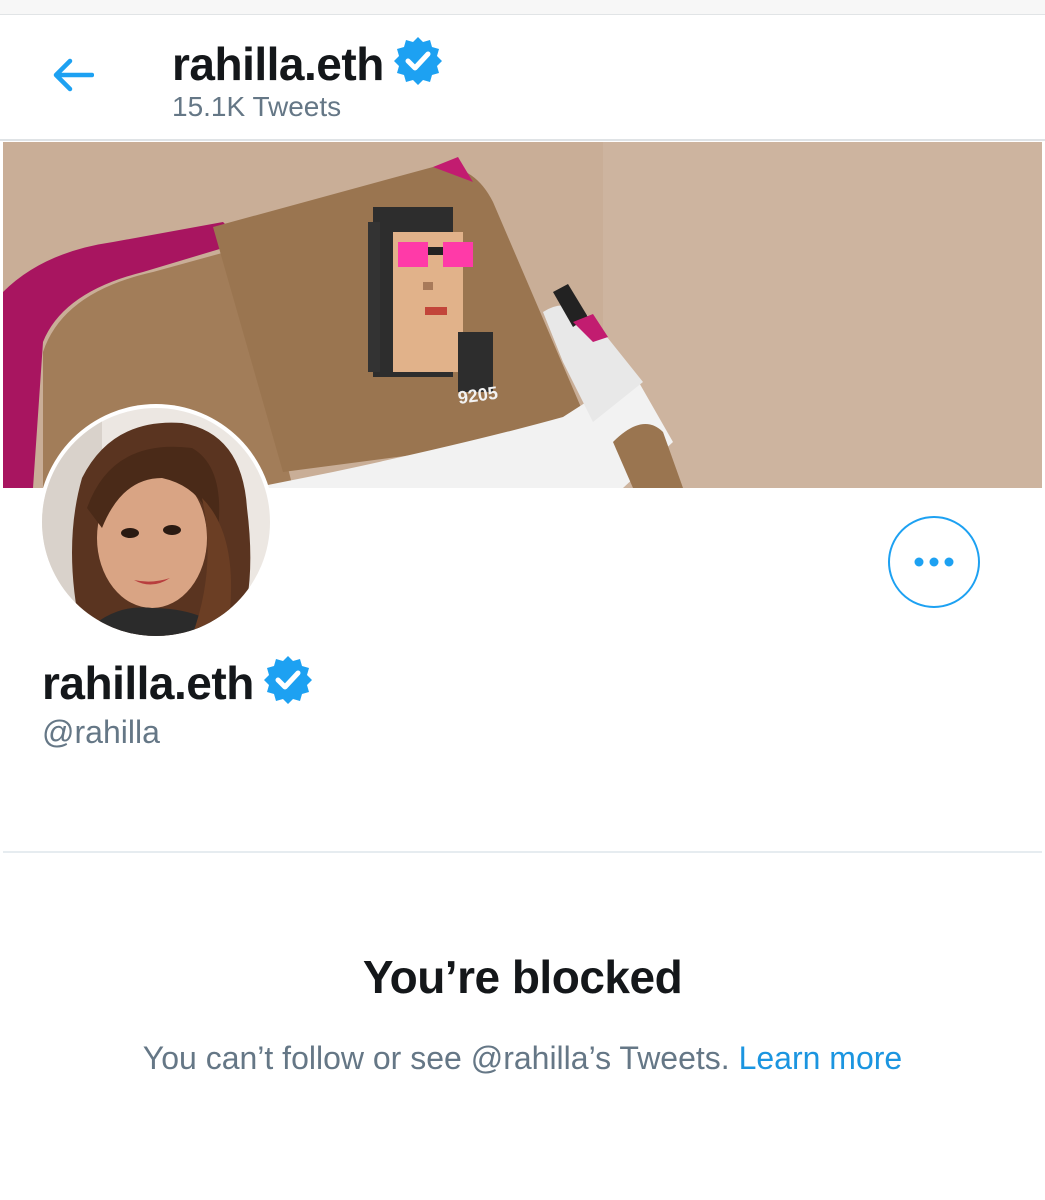 The height and width of the screenshot is (1200, 1045). What do you see at coordinates (522, 852) in the screenshot?
I see `divider` at bounding box center [522, 852].